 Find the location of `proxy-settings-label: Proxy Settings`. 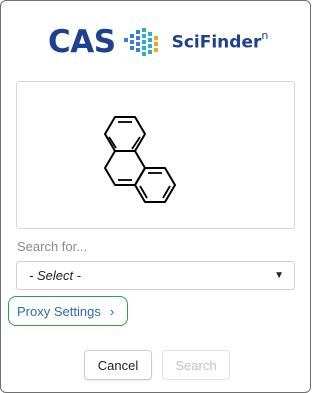

proxy-settings-label: Proxy Settings is located at coordinates (59, 311).